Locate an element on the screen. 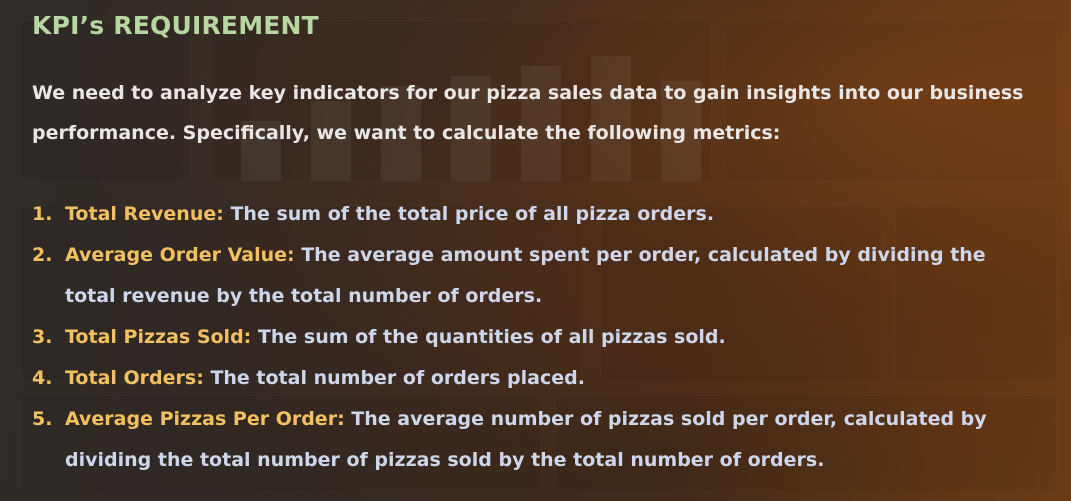  kpi-number: 5. is located at coordinates (42, 419).